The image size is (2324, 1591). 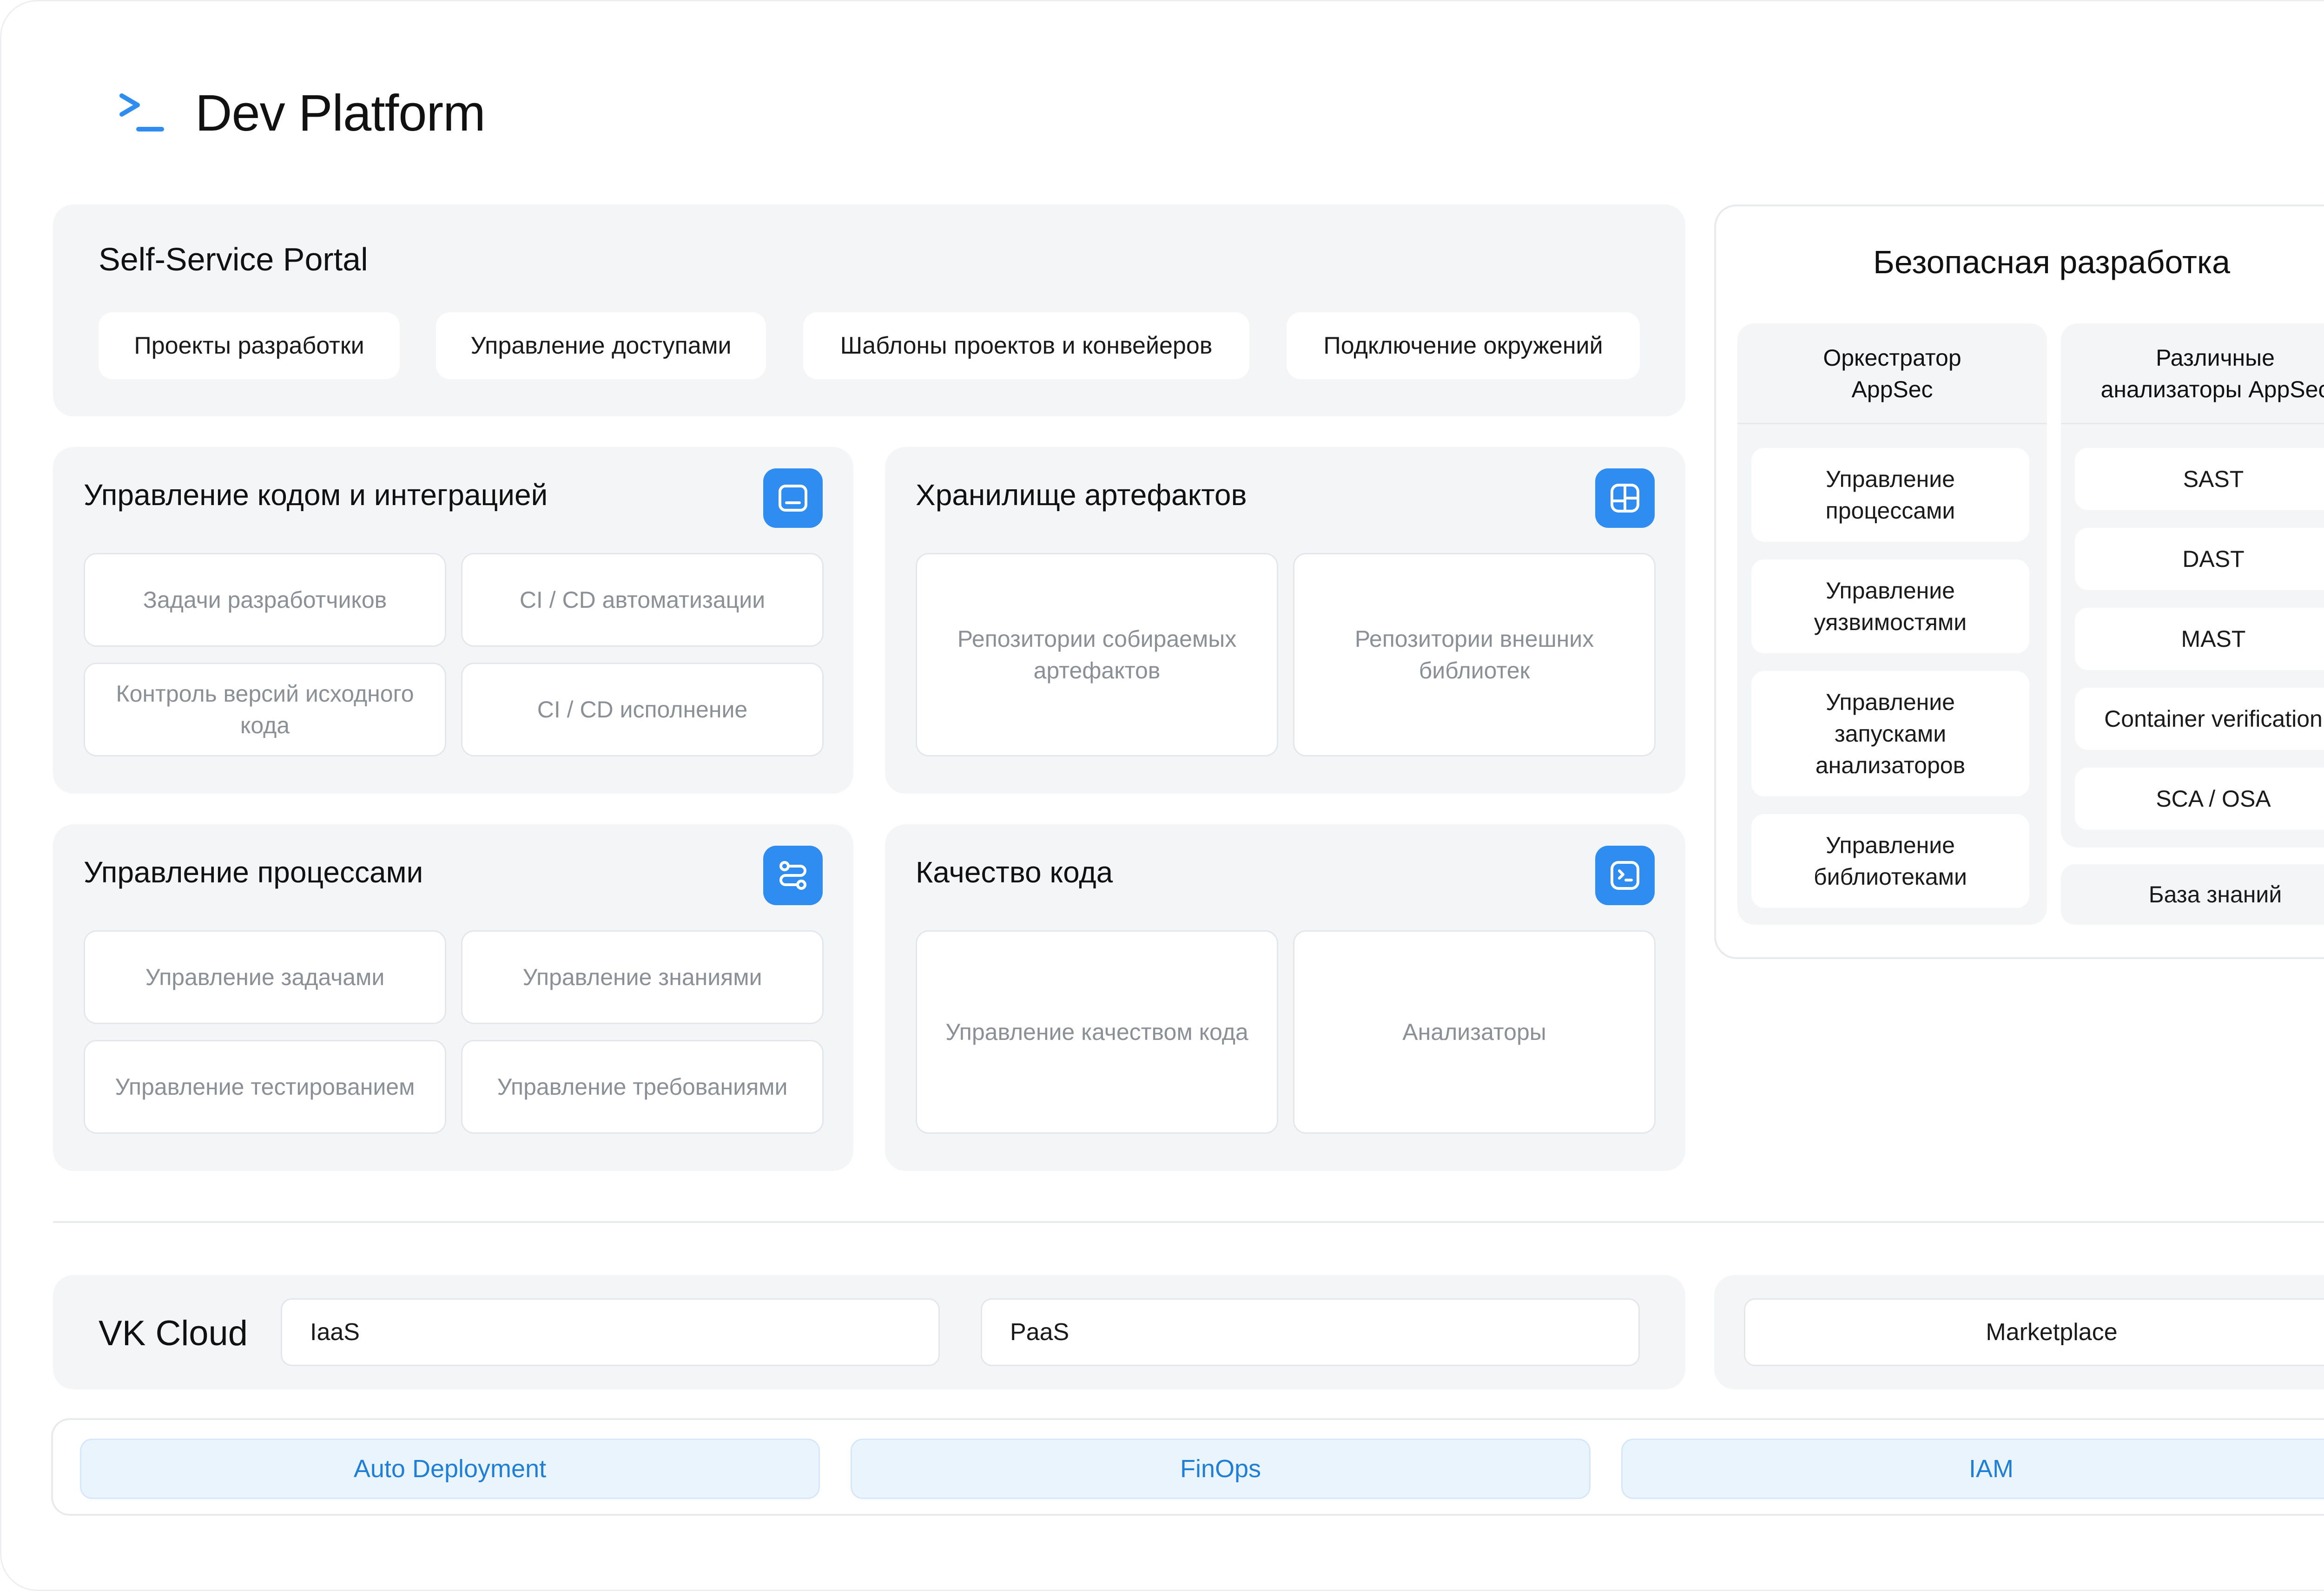 What do you see at coordinates (316, 495) in the screenshot?
I see `code-management-title: Управление кодом и интеграцией` at bounding box center [316, 495].